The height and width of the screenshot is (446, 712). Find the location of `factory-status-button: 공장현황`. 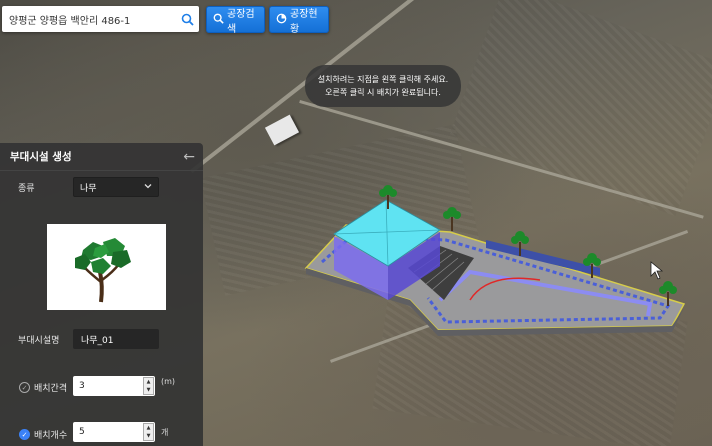

factory-status-button: 공장현황 is located at coordinates (299, 20).